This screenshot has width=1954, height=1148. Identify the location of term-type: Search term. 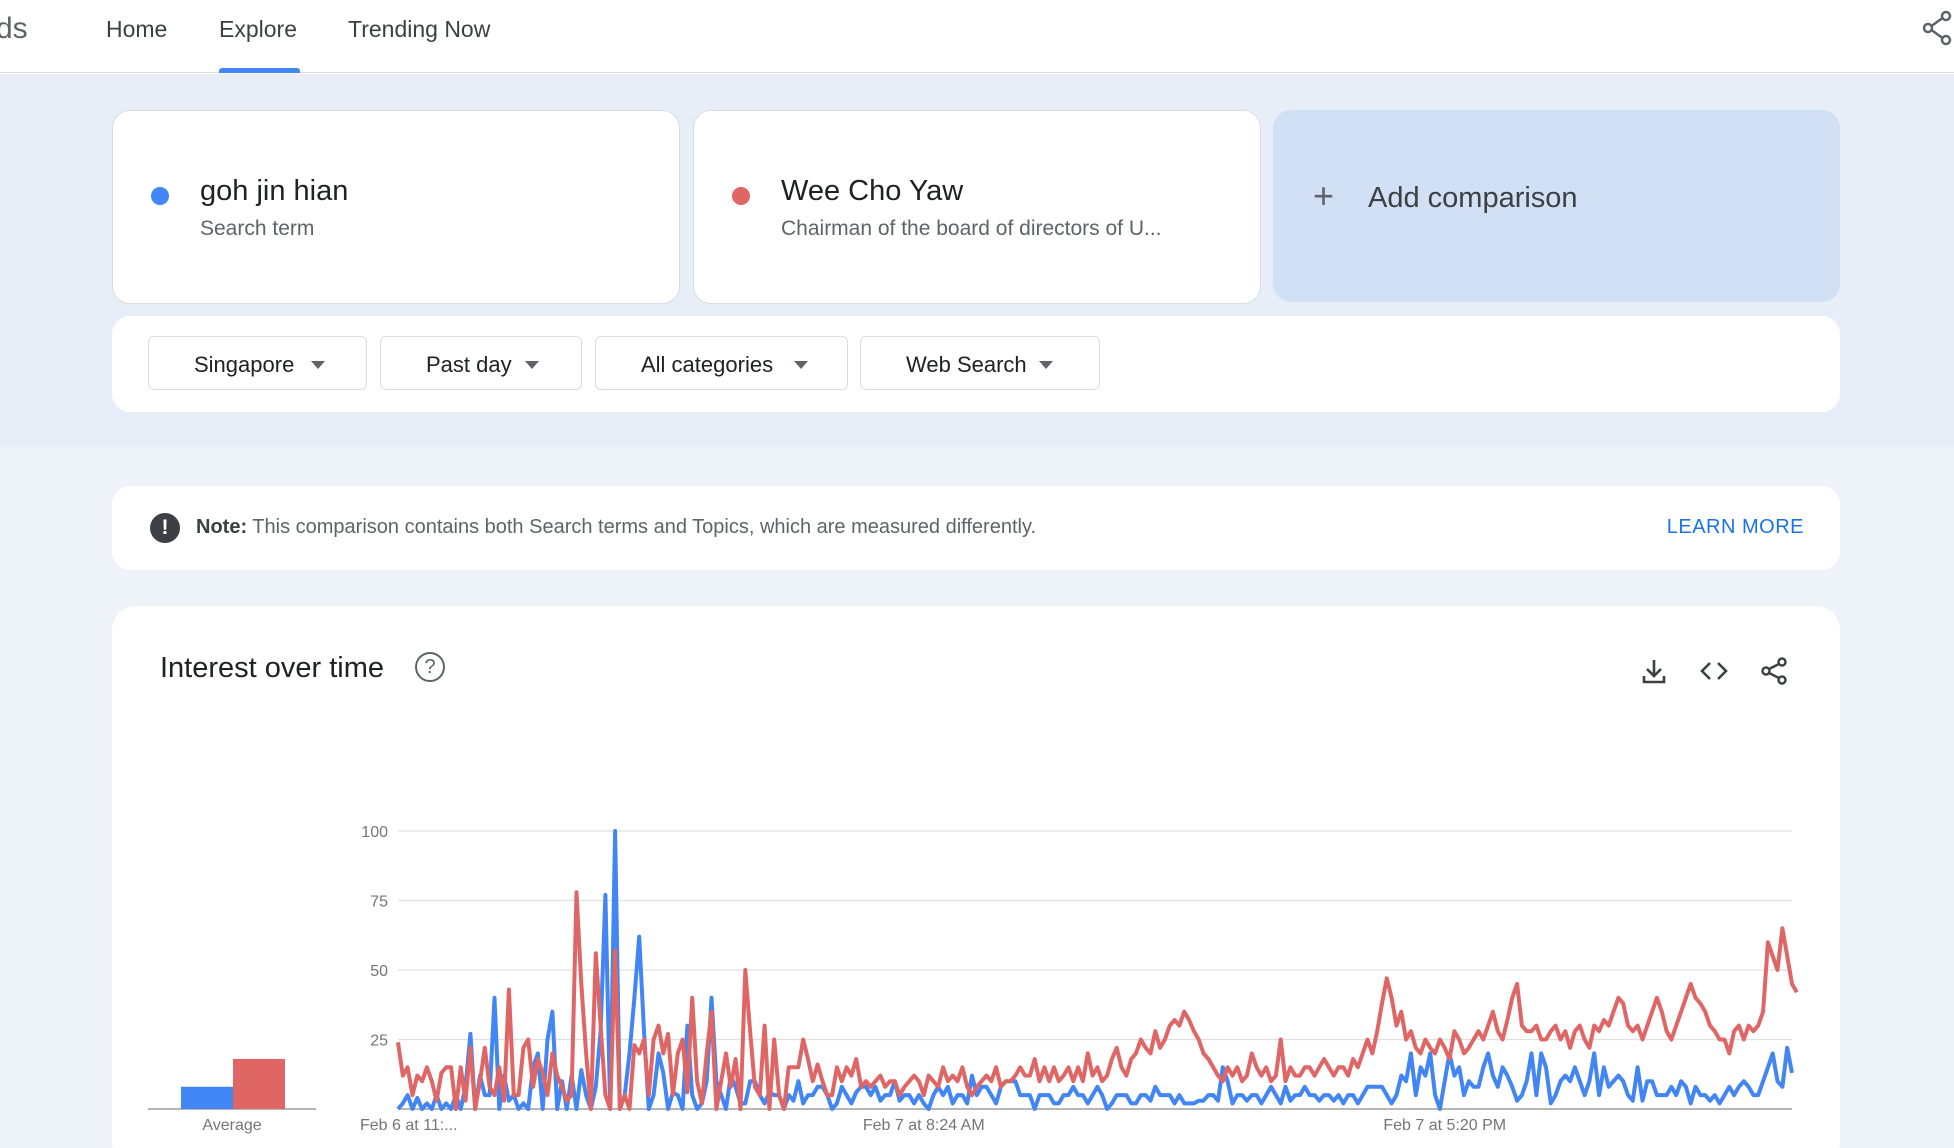
(257, 228).